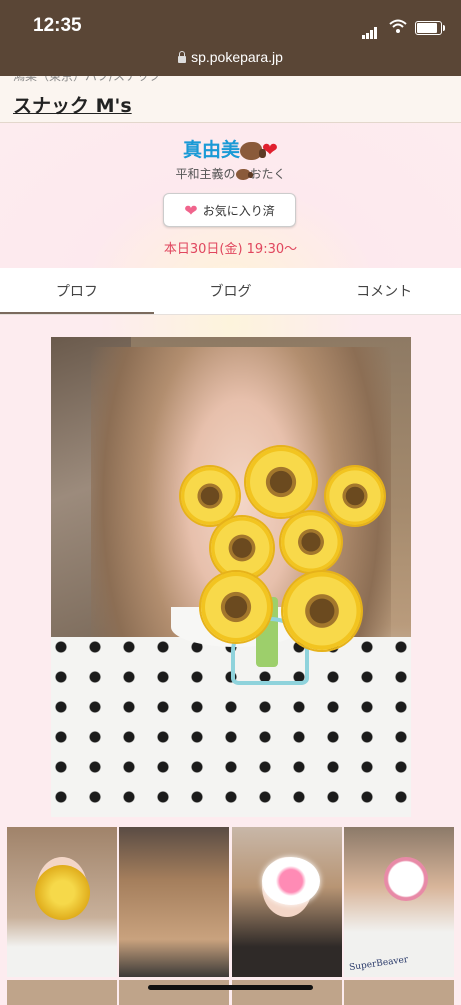 Image resolution: width=461 pixels, height=1005 pixels. What do you see at coordinates (398, 26) in the screenshot?
I see `wifi-icon` at bounding box center [398, 26].